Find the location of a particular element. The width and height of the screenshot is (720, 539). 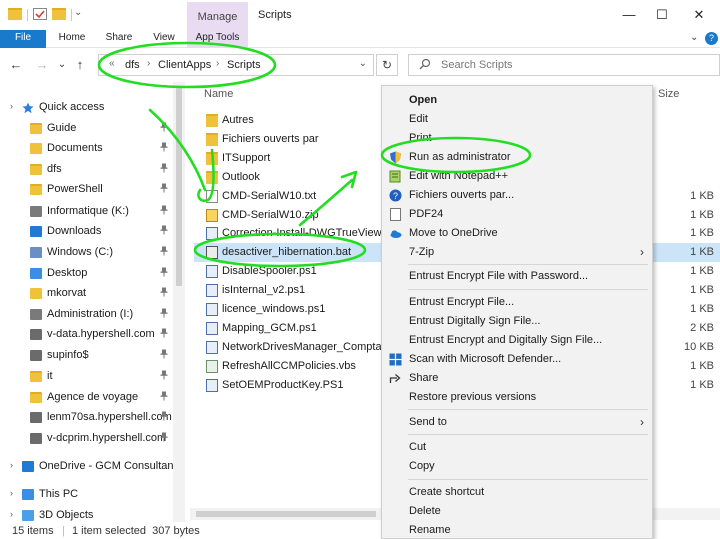

sidebar-item: it is located at coordinates (86, 377).